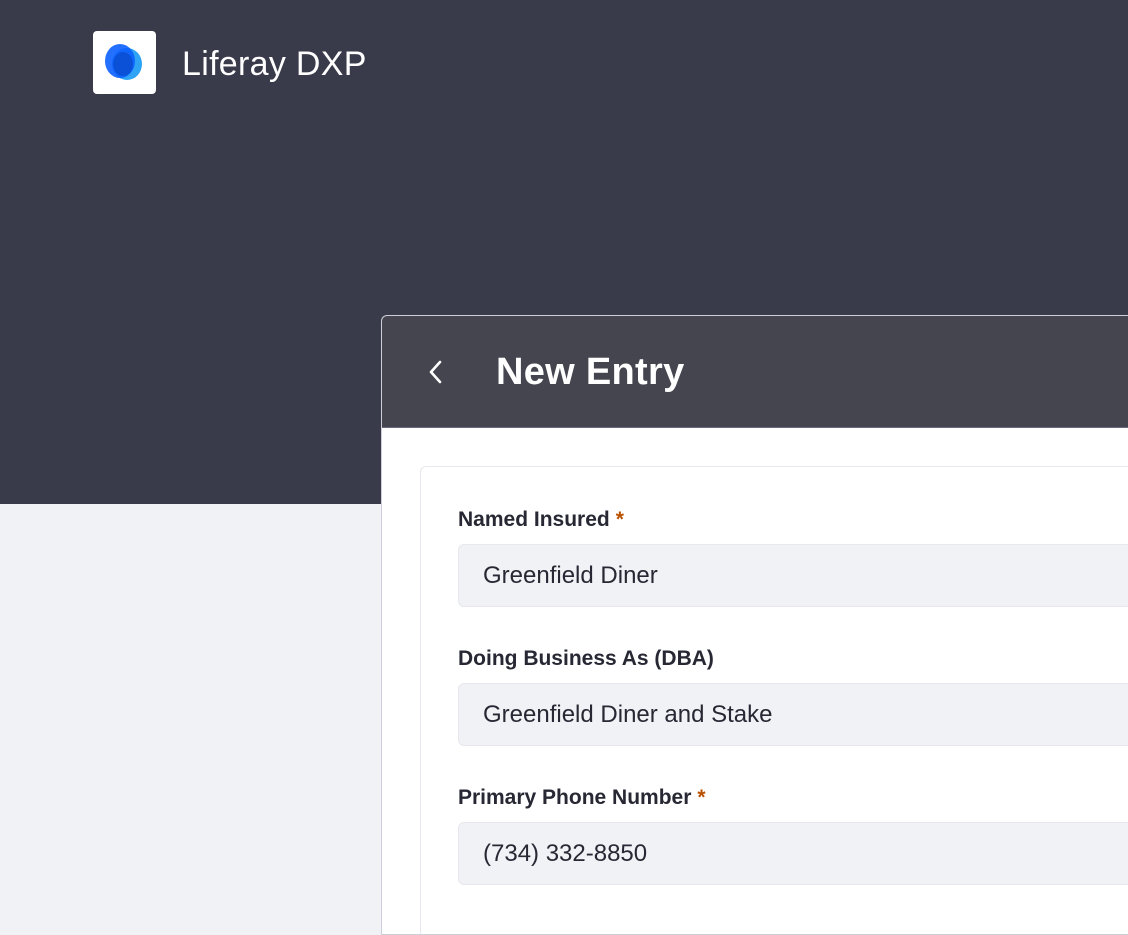 This screenshot has width=1128, height=935. I want to click on named-insured-label: Named Insured *, so click(541, 520).